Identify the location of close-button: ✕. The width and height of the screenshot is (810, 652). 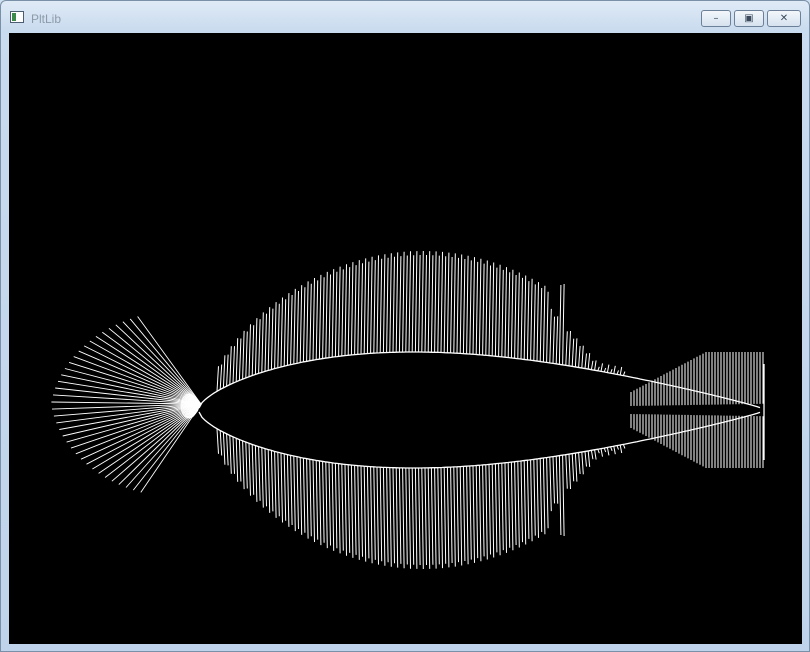
(784, 18).